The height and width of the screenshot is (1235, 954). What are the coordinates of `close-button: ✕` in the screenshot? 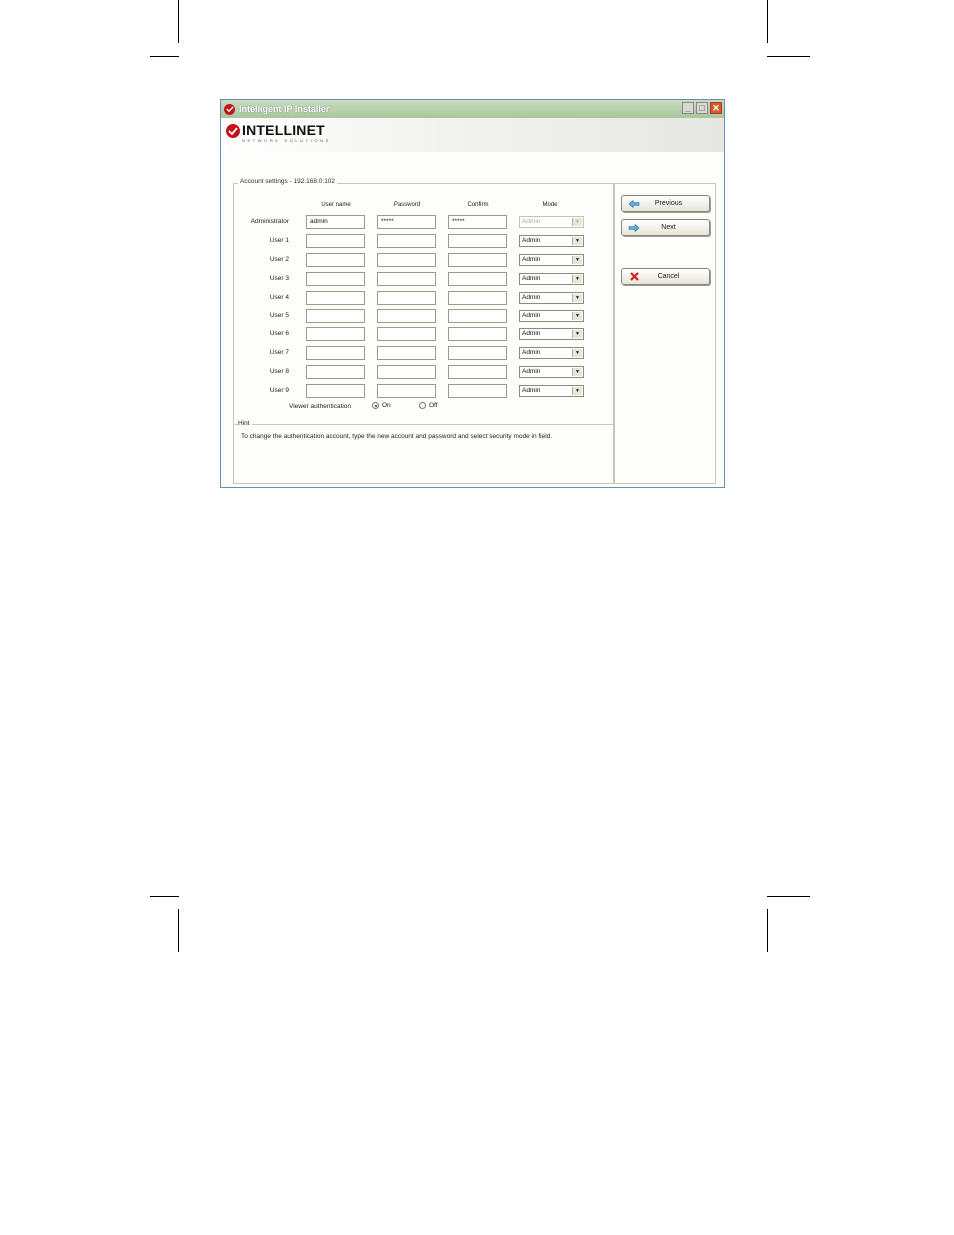 It's located at (716, 108).